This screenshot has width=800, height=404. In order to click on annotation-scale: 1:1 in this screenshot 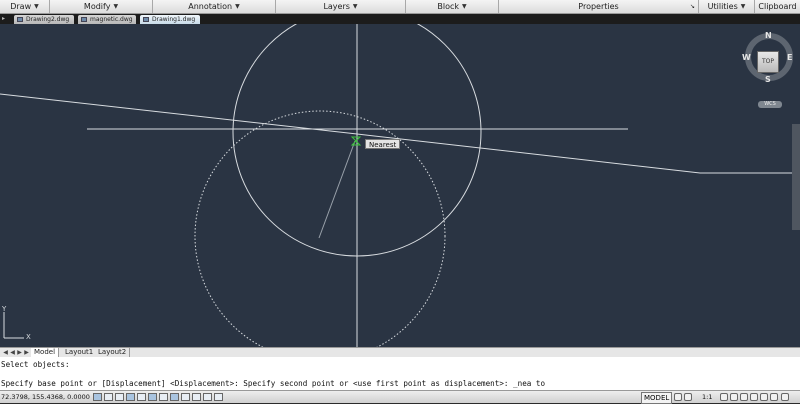, I will do `click(707, 397)`.